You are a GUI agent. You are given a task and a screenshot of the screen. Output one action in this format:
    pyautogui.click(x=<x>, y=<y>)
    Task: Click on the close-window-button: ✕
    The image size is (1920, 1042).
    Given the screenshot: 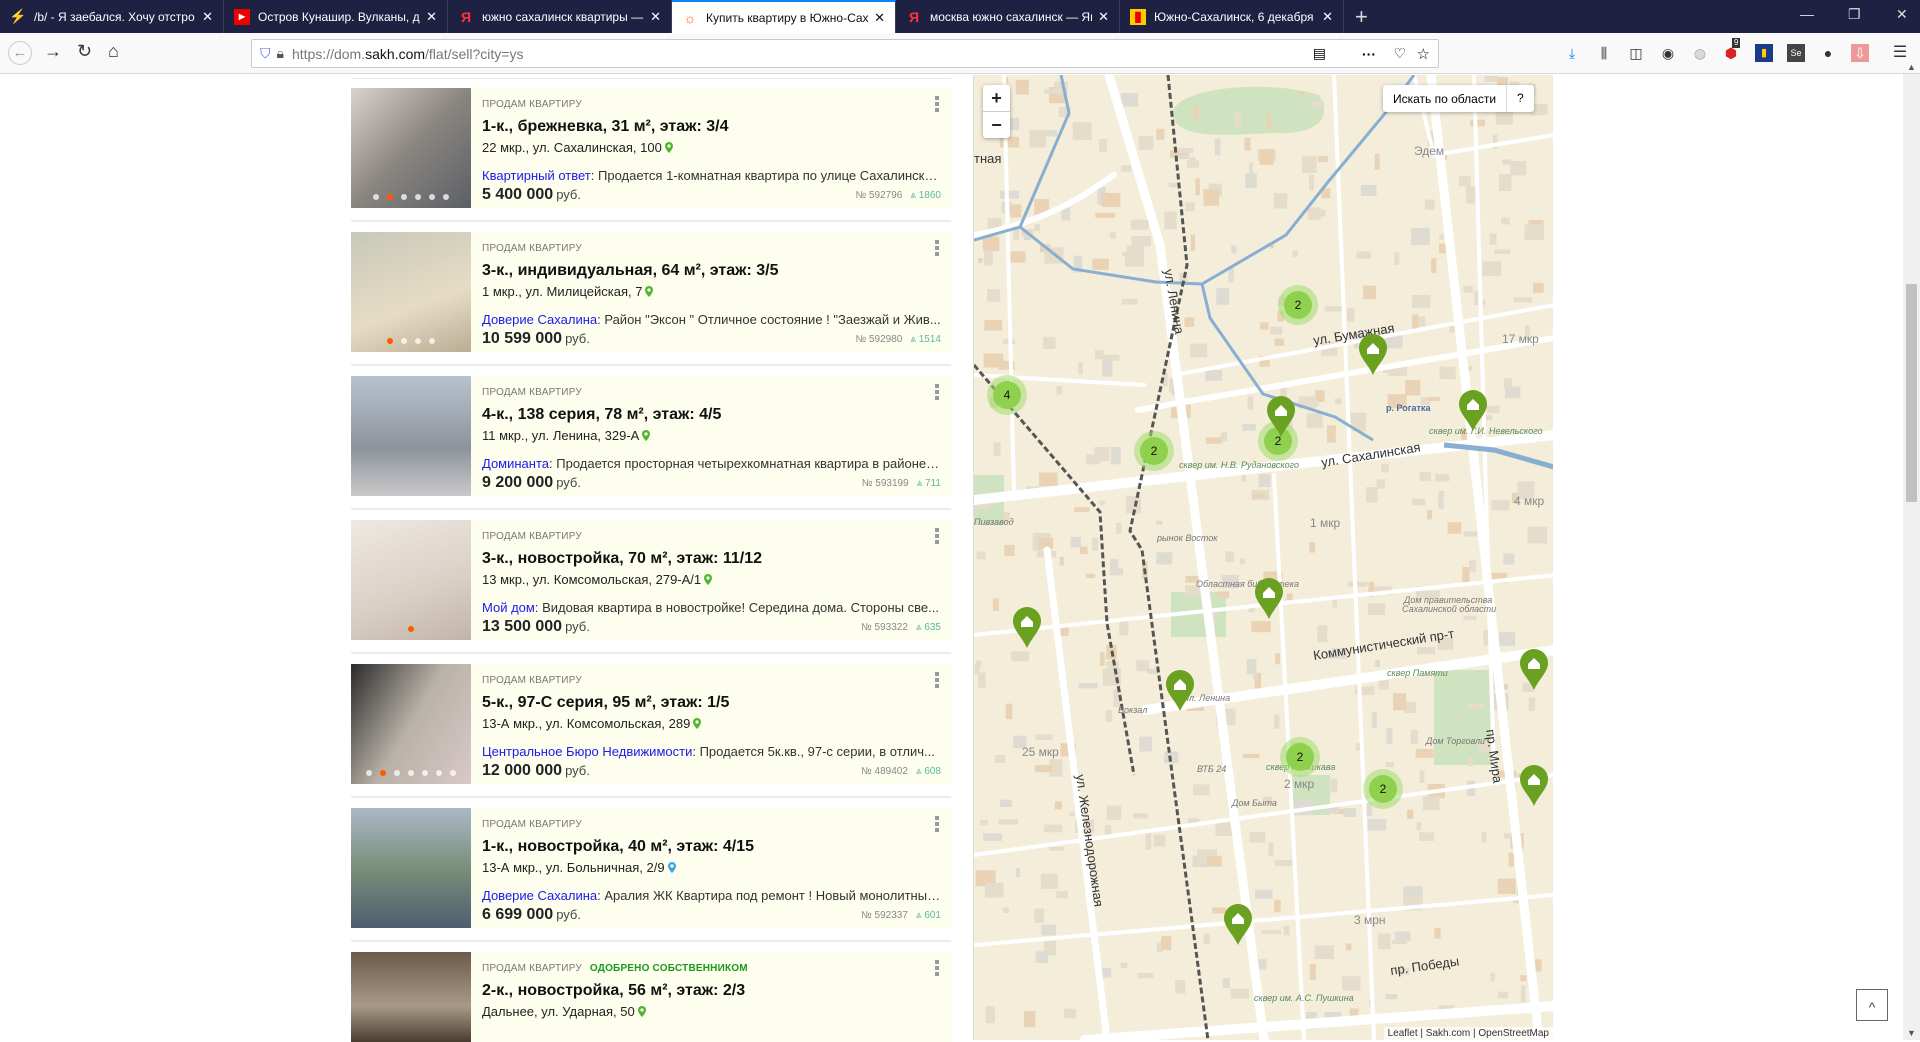 What is the action you would take?
    pyautogui.click(x=1902, y=14)
    